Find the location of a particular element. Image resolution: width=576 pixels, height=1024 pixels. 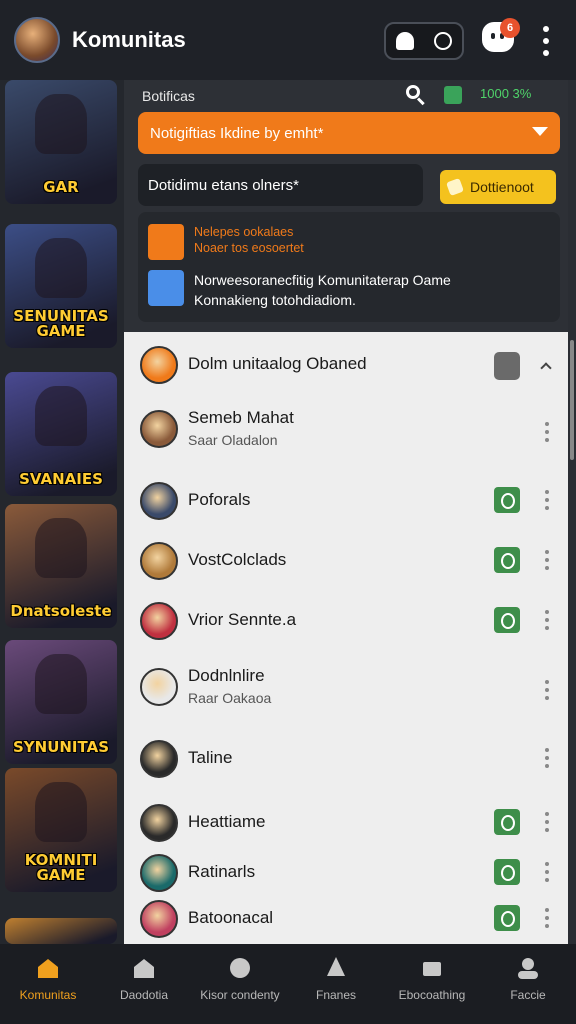

cup-icon is located at coordinates (432, 968).